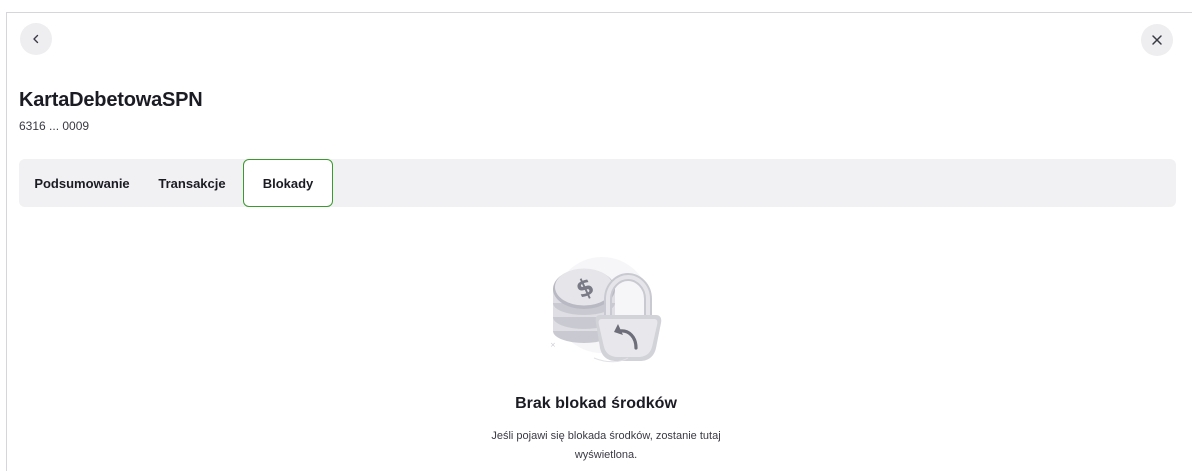 This screenshot has height=471, width=1192. Describe the element at coordinates (54, 126) in the screenshot. I see `card-number: 6316 ... 0009` at that location.